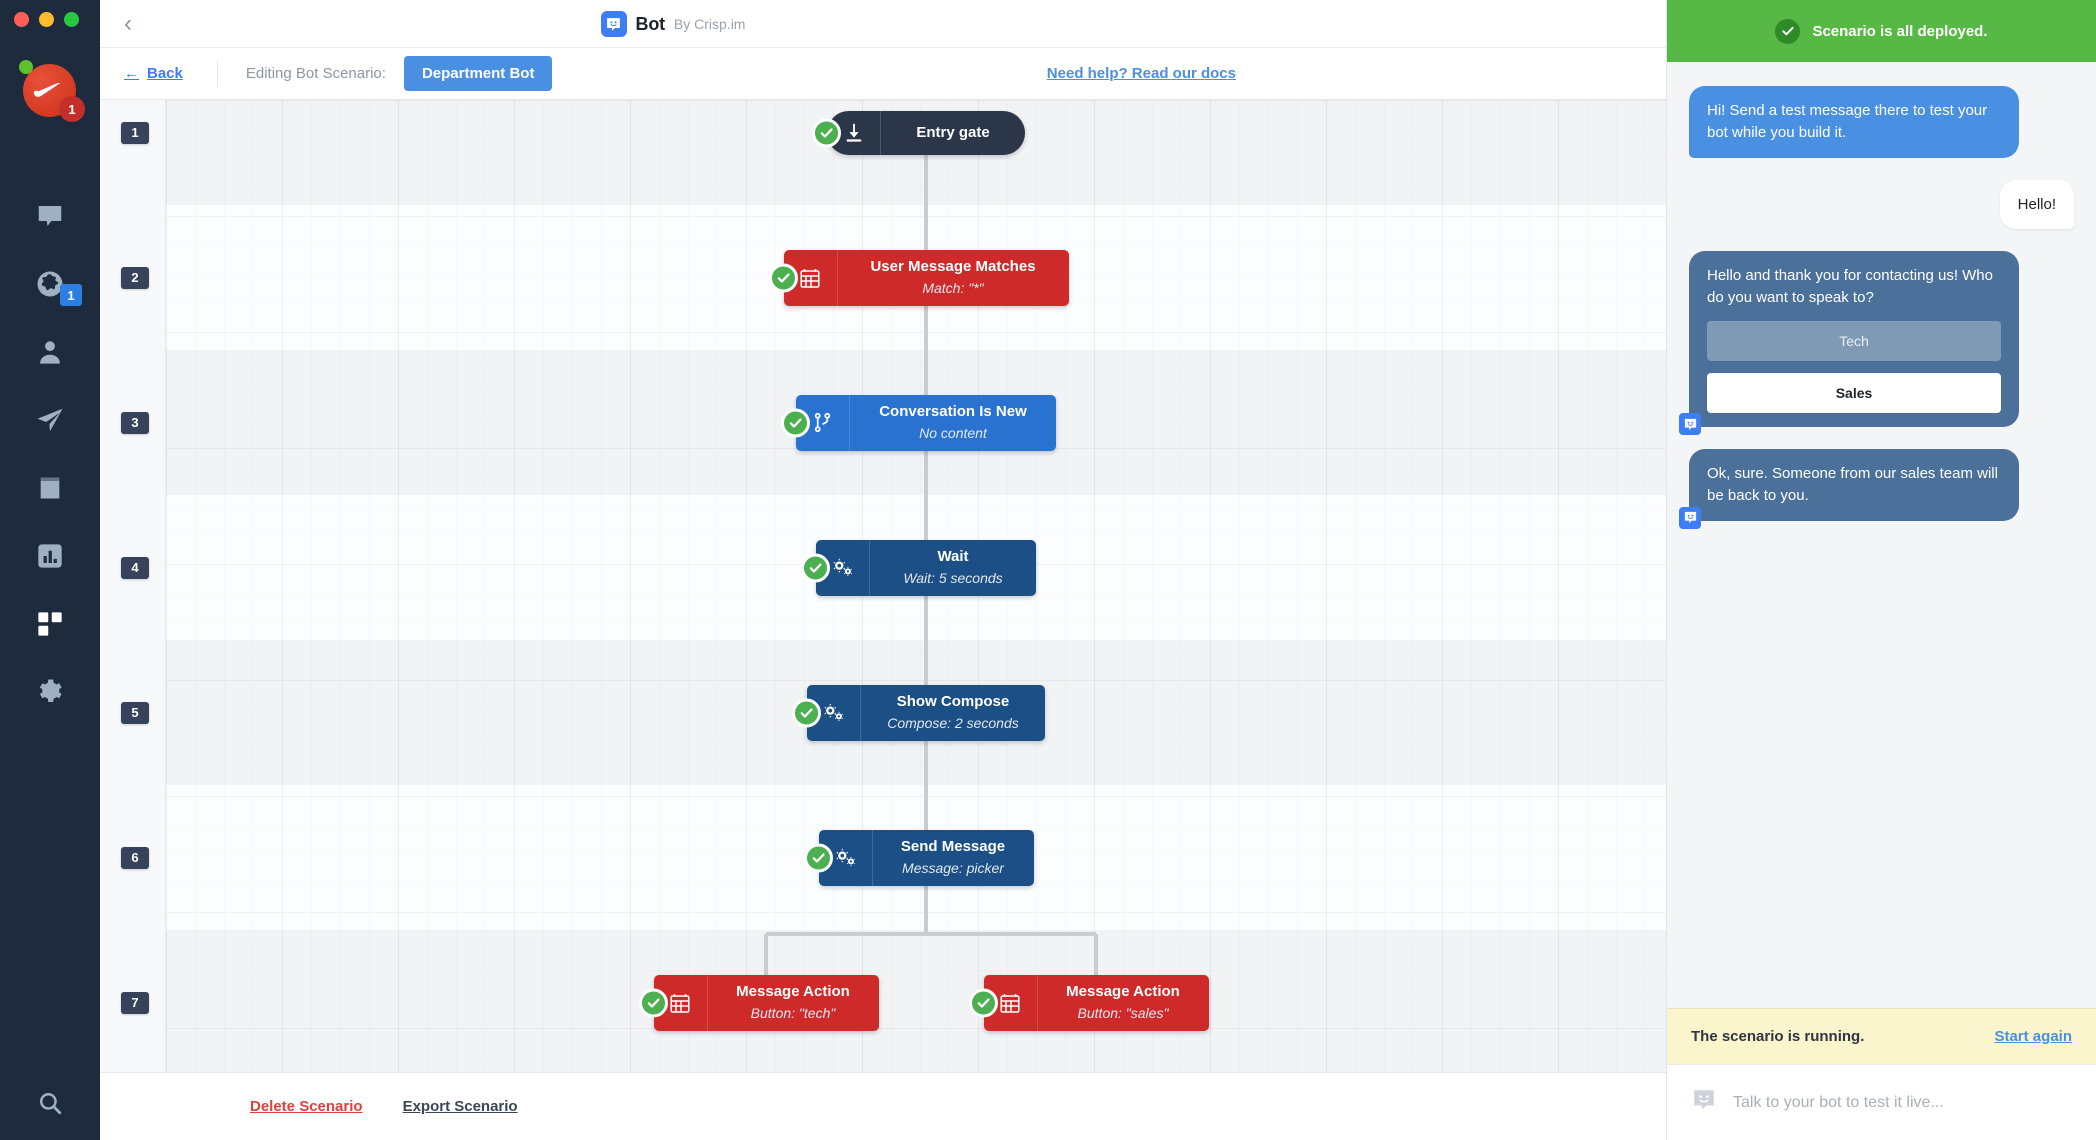  I want to click on avatar: 1, so click(52, 91).